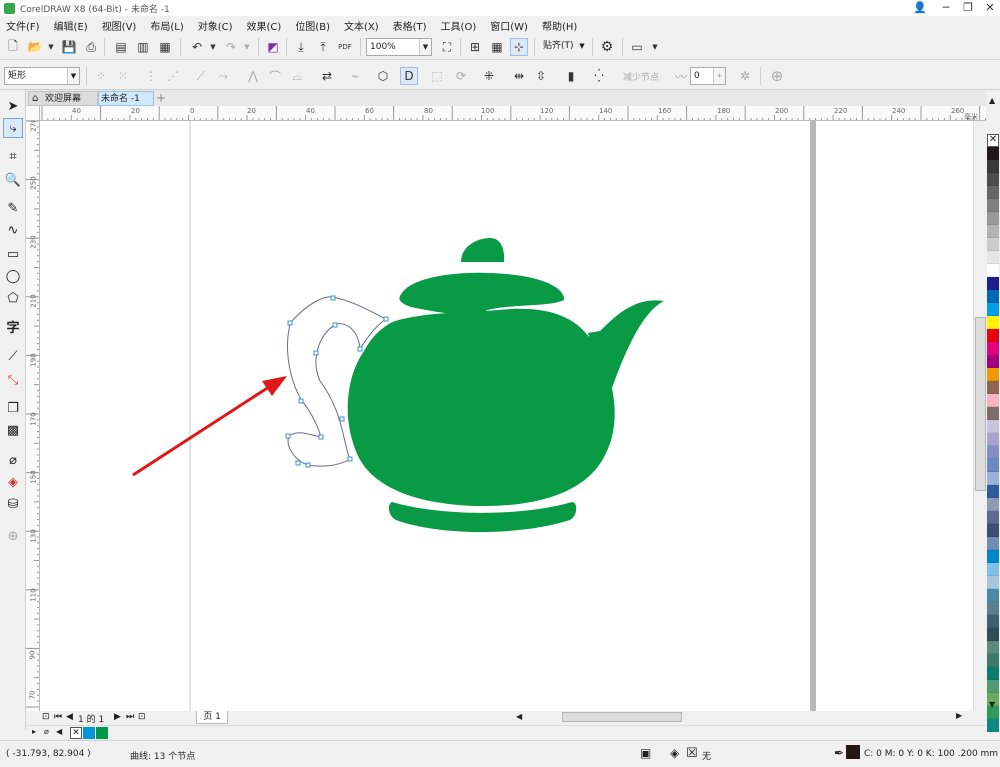 This screenshot has width=1000, height=767. I want to click on open-dropdown-icon: ▼, so click(51, 47).